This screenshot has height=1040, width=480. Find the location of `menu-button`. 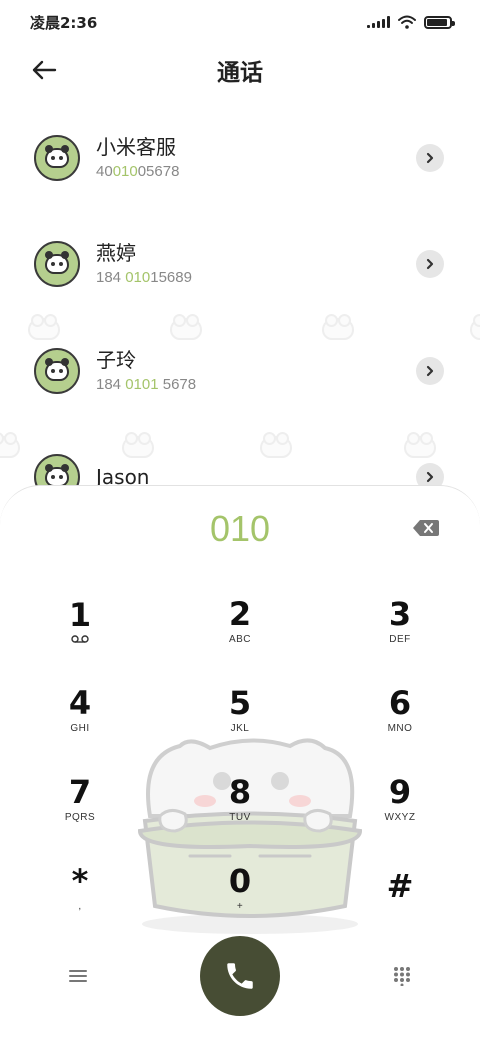

menu-button is located at coordinates (78, 976).